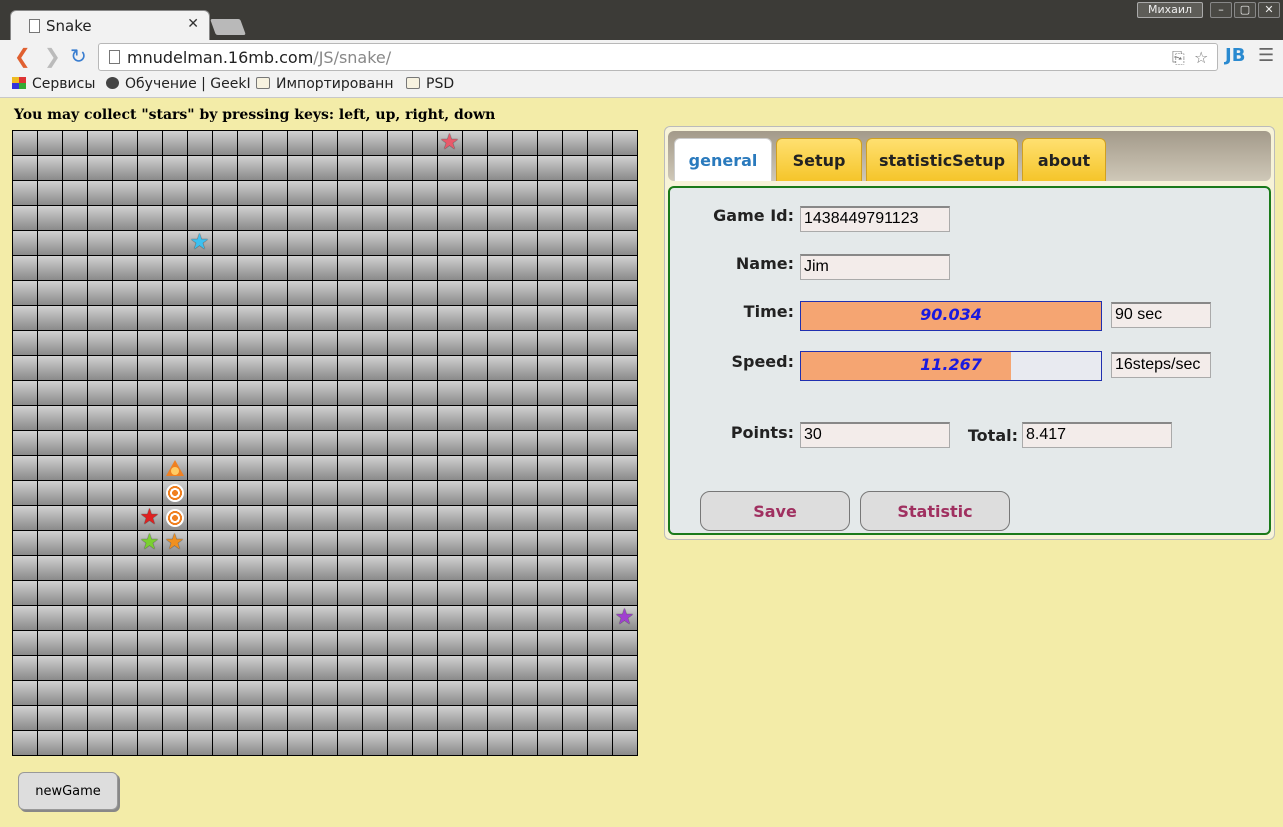  I want to click on total-label: Total:, so click(992, 435).